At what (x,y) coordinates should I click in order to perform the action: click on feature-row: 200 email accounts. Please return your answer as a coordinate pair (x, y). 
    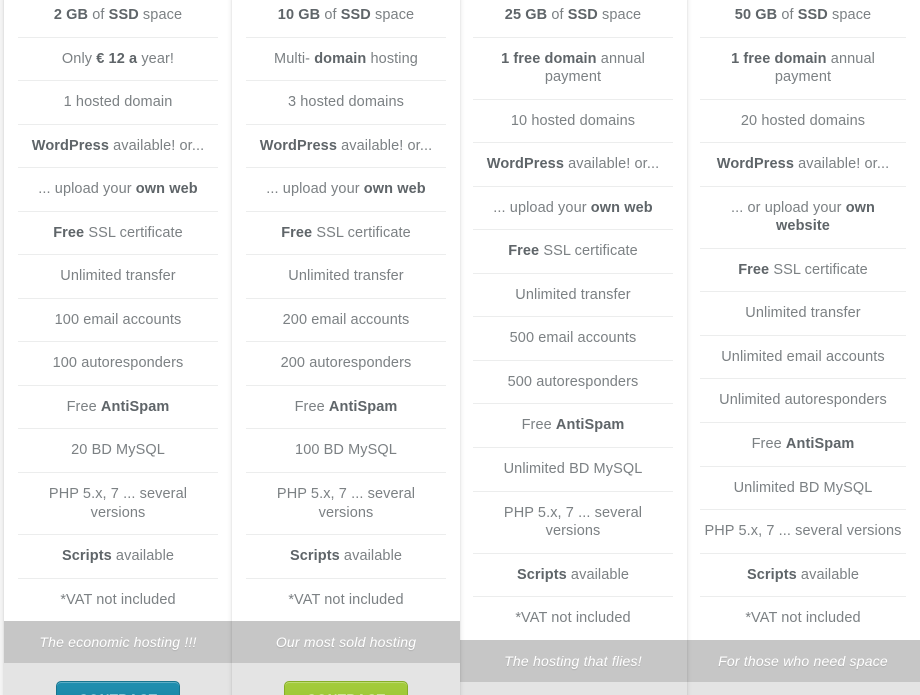
    Looking at the image, I should click on (346, 321).